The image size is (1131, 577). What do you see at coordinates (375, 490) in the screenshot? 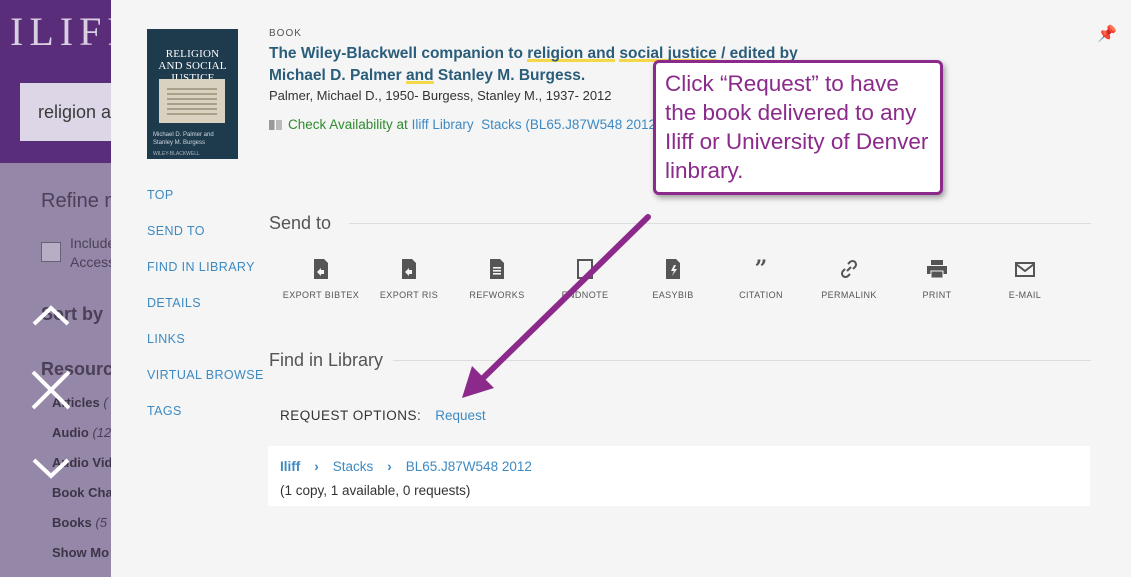
I see `holding-summary: (1 copy, 1 available, 0 requests)` at bounding box center [375, 490].